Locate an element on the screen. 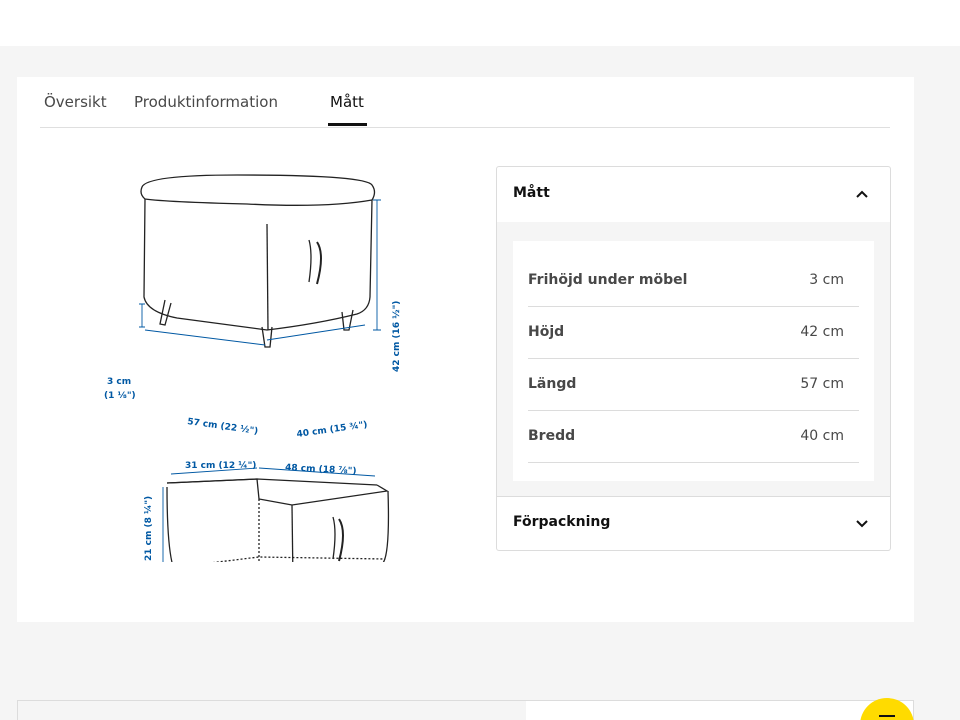 Image resolution: width=960 pixels, height=720 pixels. tab-measurements: Mått is located at coordinates (347, 102).